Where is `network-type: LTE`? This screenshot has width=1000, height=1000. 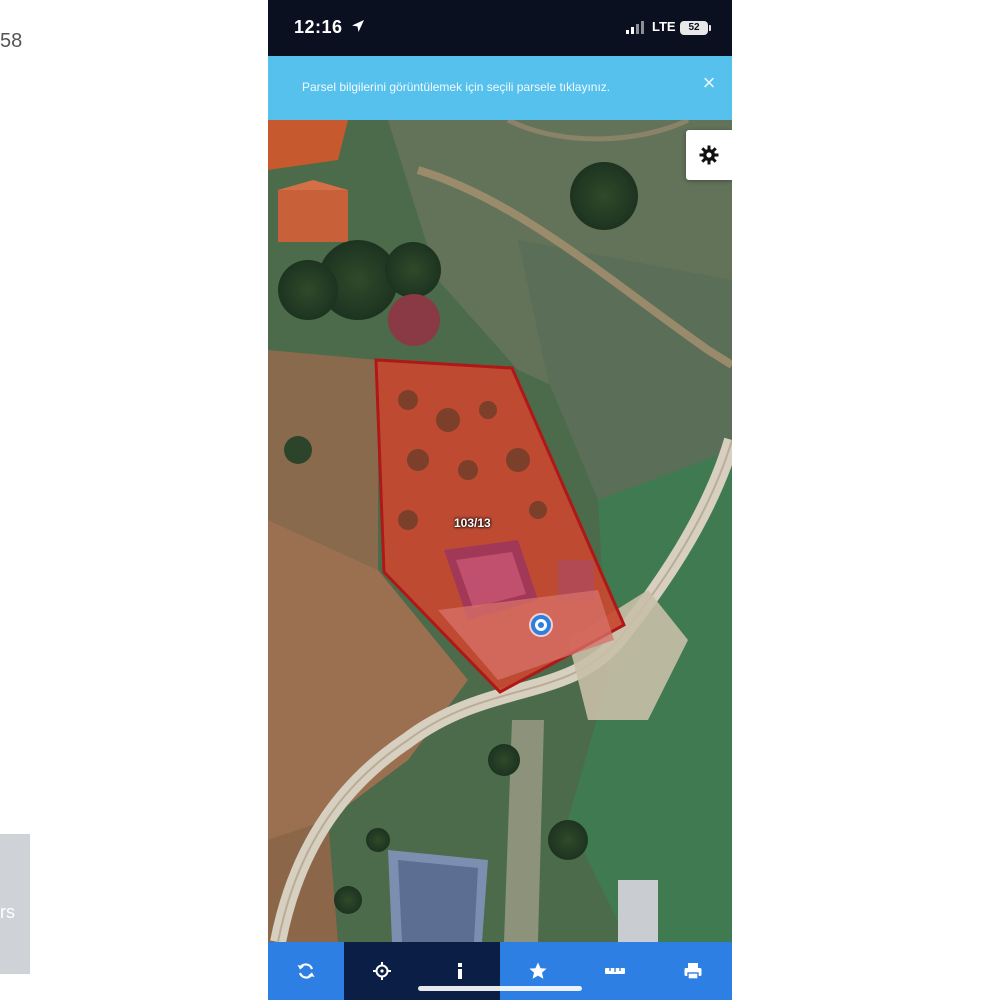 network-type: LTE is located at coordinates (664, 26).